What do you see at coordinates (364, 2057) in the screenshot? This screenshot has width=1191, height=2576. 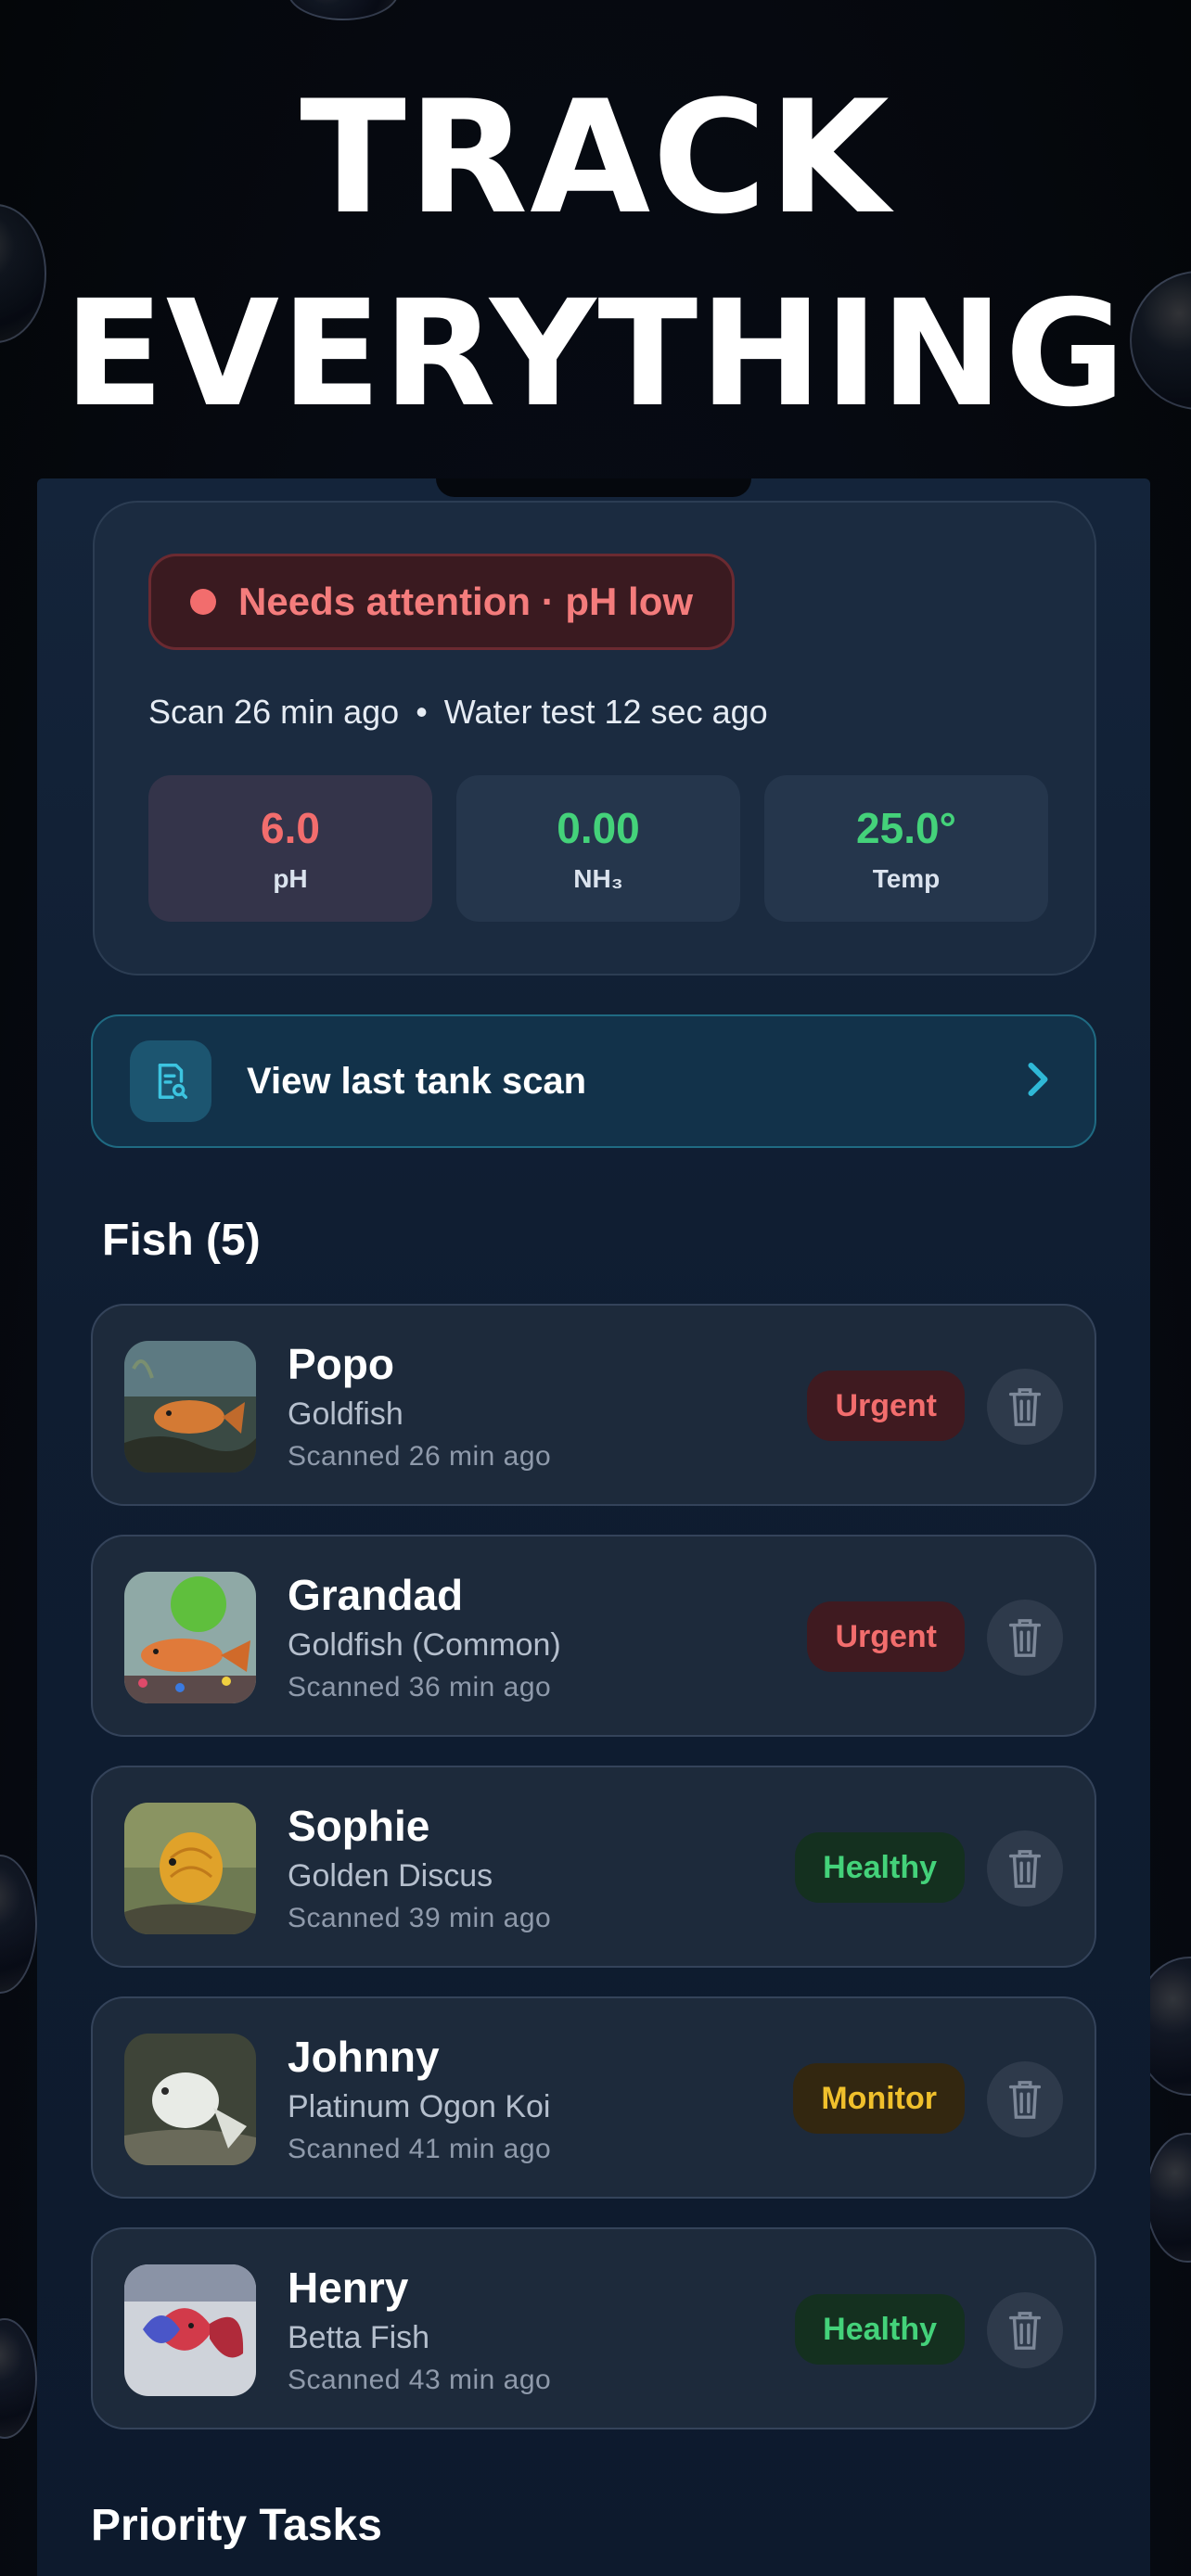 I see `fish-name: Johnny` at bounding box center [364, 2057].